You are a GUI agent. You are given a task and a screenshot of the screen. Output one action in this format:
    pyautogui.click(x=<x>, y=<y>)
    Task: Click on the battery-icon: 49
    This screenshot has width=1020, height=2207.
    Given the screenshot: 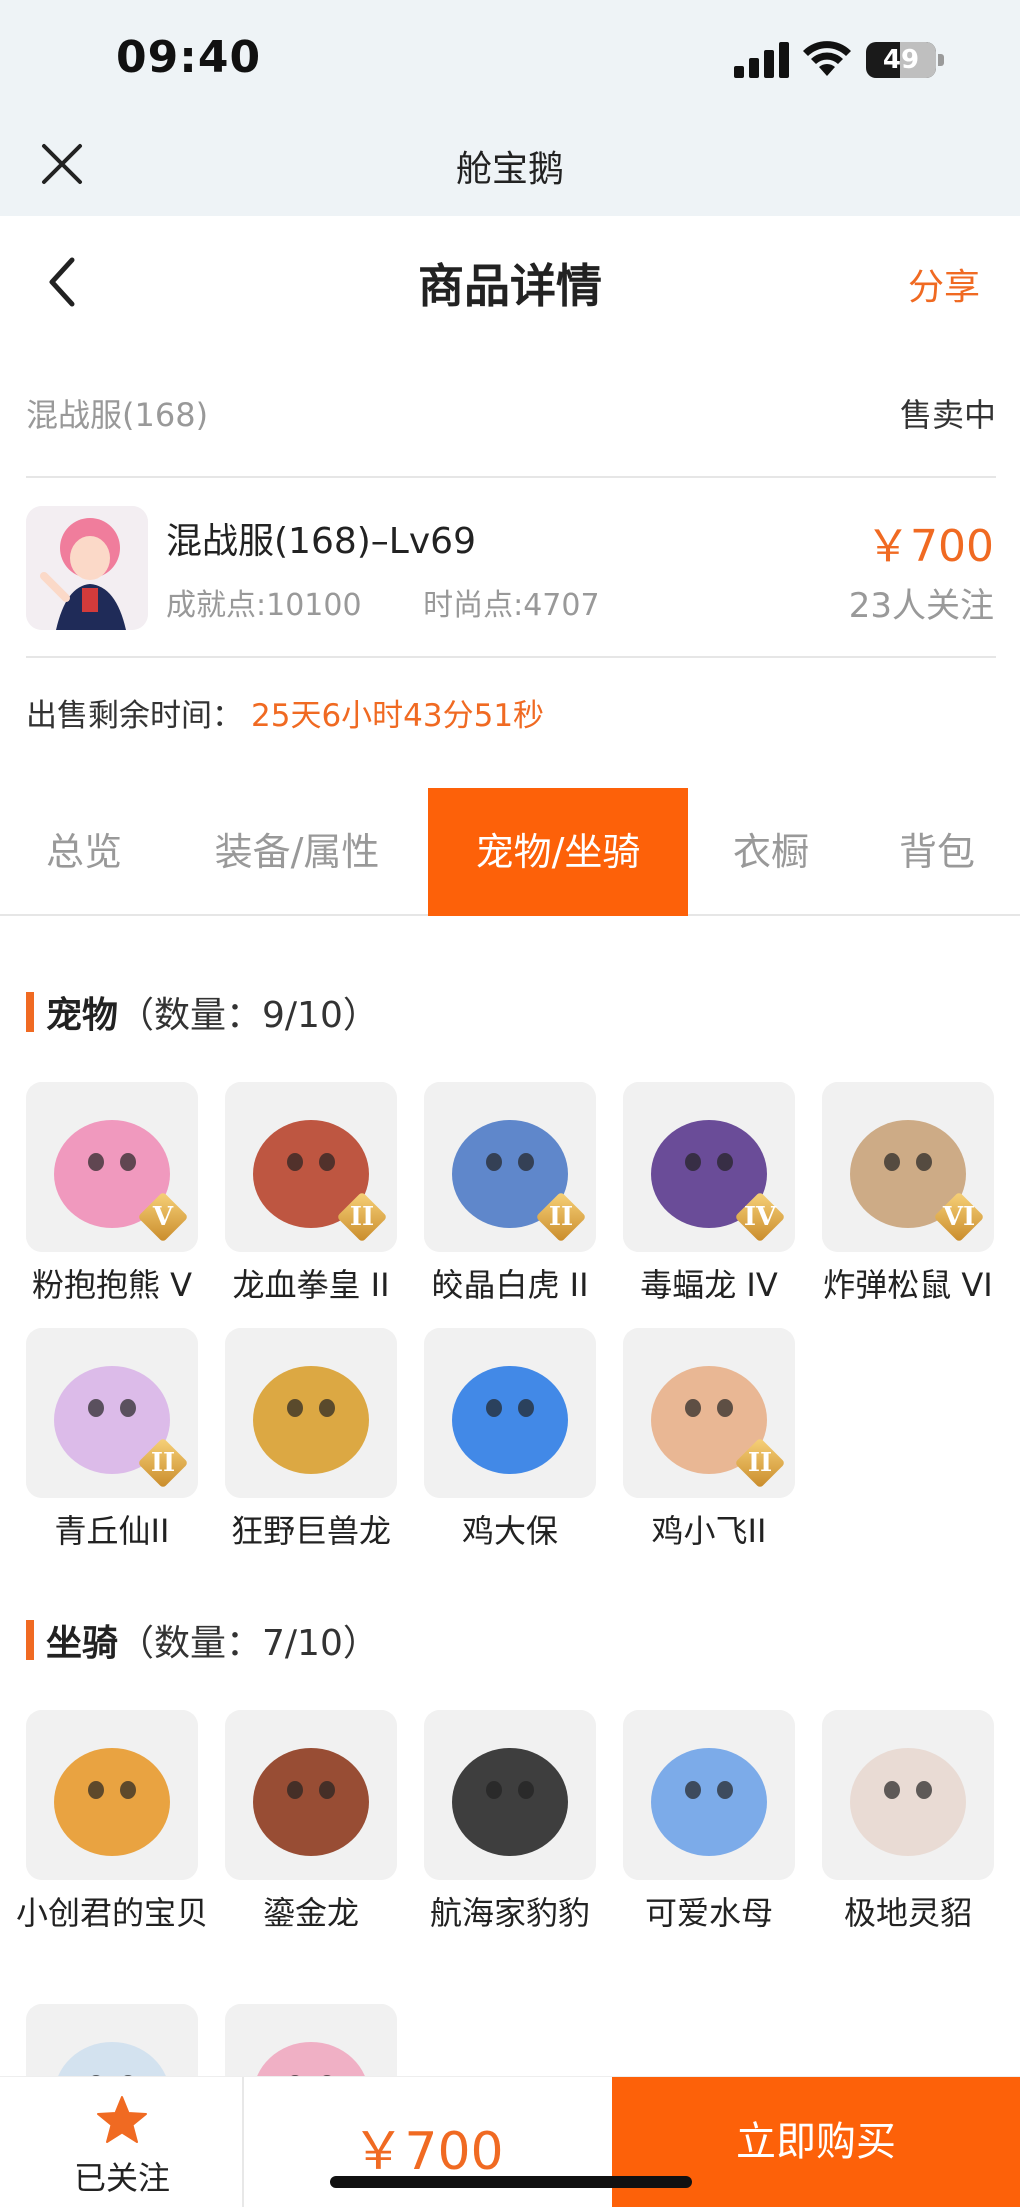 What is the action you would take?
    pyautogui.click(x=905, y=60)
    